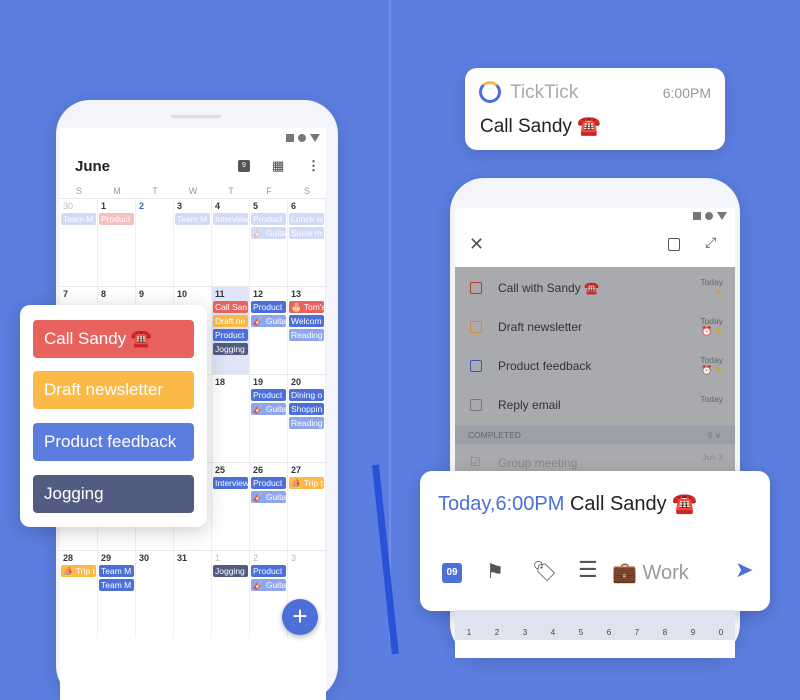 The image size is (800, 700). What do you see at coordinates (650, 572) in the screenshot?
I see `list-selector: 💼 Work` at bounding box center [650, 572].